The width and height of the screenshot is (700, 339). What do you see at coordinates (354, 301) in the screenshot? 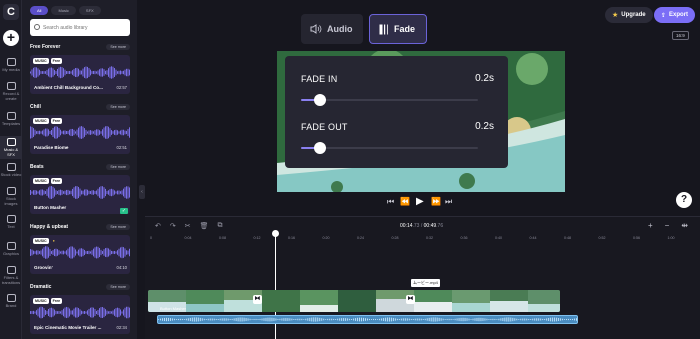
I see `video-track` at bounding box center [354, 301].